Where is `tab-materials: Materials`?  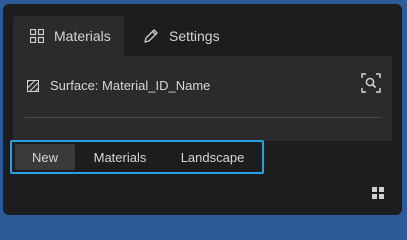 tab-materials: Materials is located at coordinates (68, 36).